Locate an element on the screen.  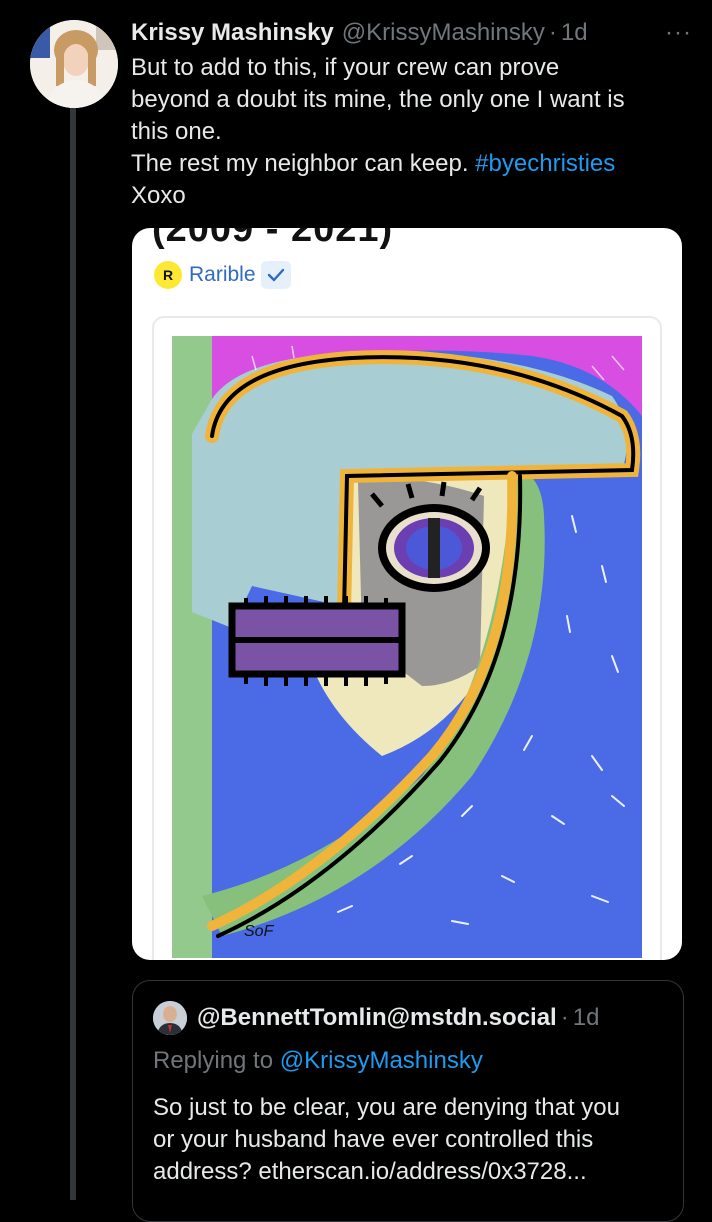
avatar-photo is located at coordinates (74, 64).